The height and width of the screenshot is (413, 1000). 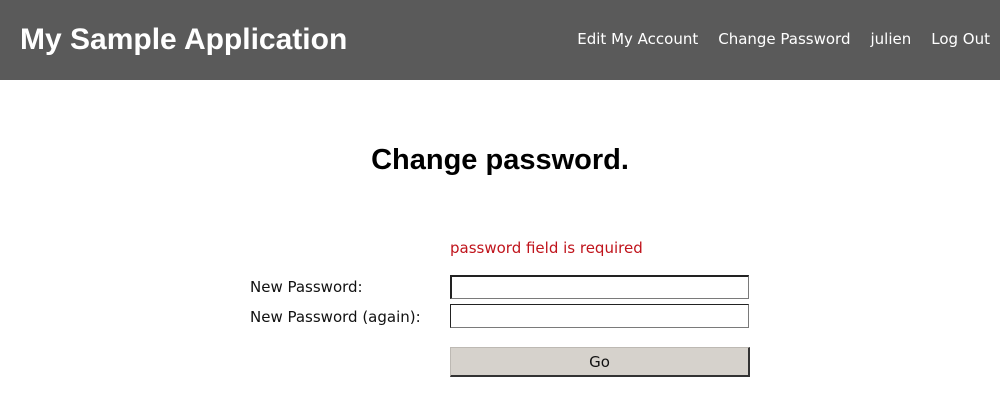 I want to click on new-password-field, so click(x=599, y=287).